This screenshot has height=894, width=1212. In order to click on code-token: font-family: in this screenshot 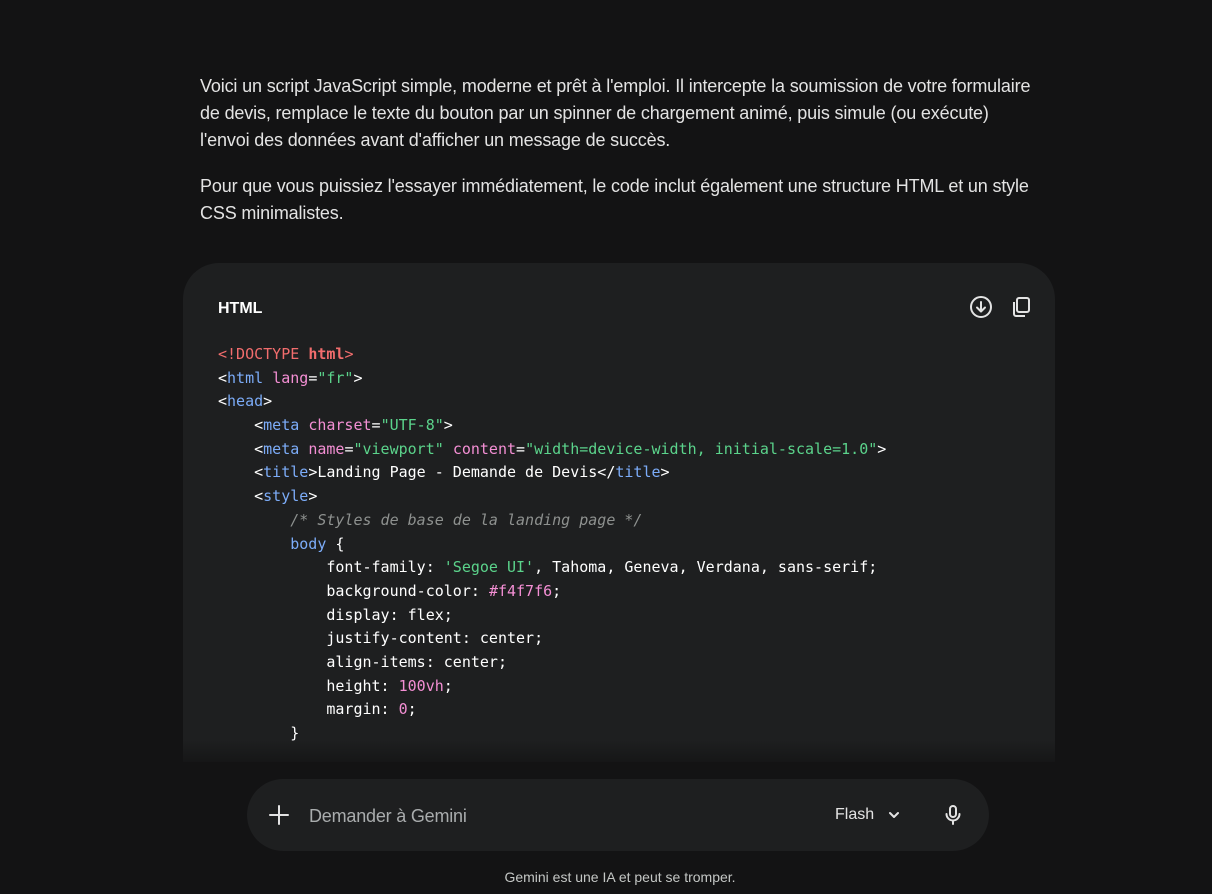, I will do `click(331, 567)`.